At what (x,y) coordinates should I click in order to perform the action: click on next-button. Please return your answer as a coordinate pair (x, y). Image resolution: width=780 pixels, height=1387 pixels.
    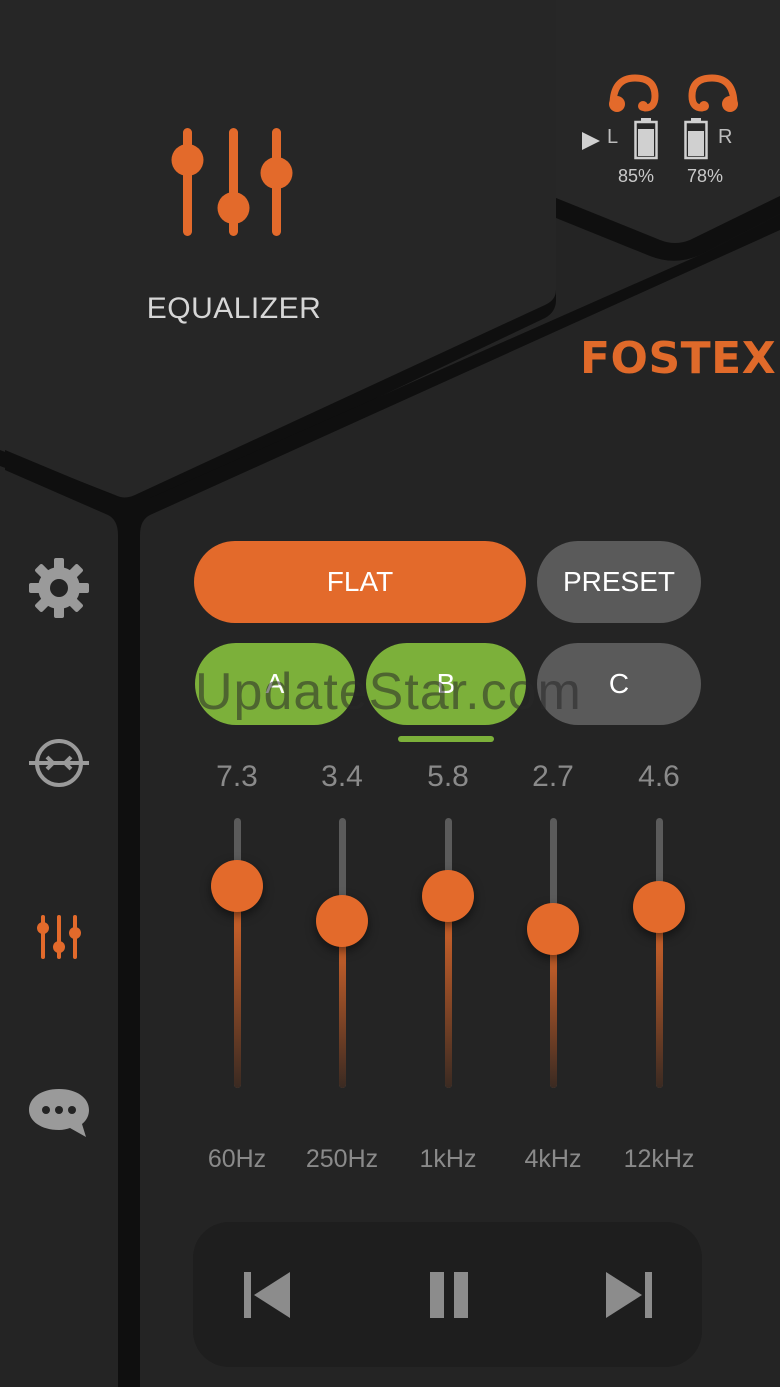
    Looking at the image, I should click on (629, 1295).